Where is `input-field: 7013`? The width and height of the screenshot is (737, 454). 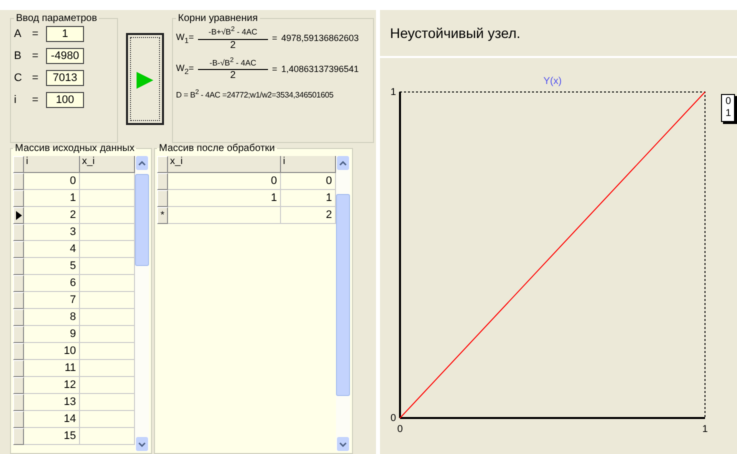
input-field: 7013 is located at coordinates (65, 78).